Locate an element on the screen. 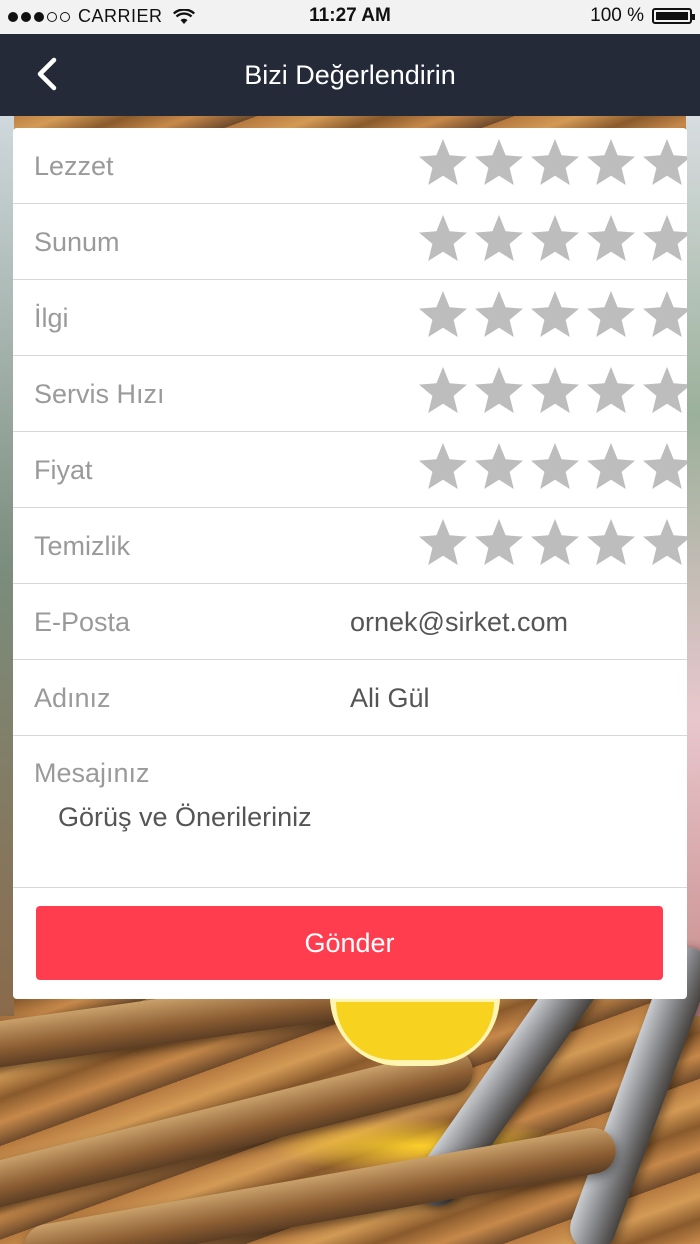  background-lemon is located at coordinates (415, 1031).